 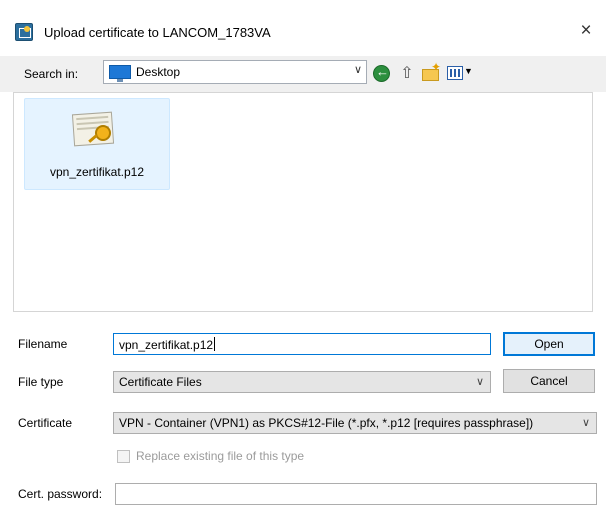 What do you see at coordinates (407, 74) in the screenshot?
I see `up-folder-icon: ⇧` at bounding box center [407, 74].